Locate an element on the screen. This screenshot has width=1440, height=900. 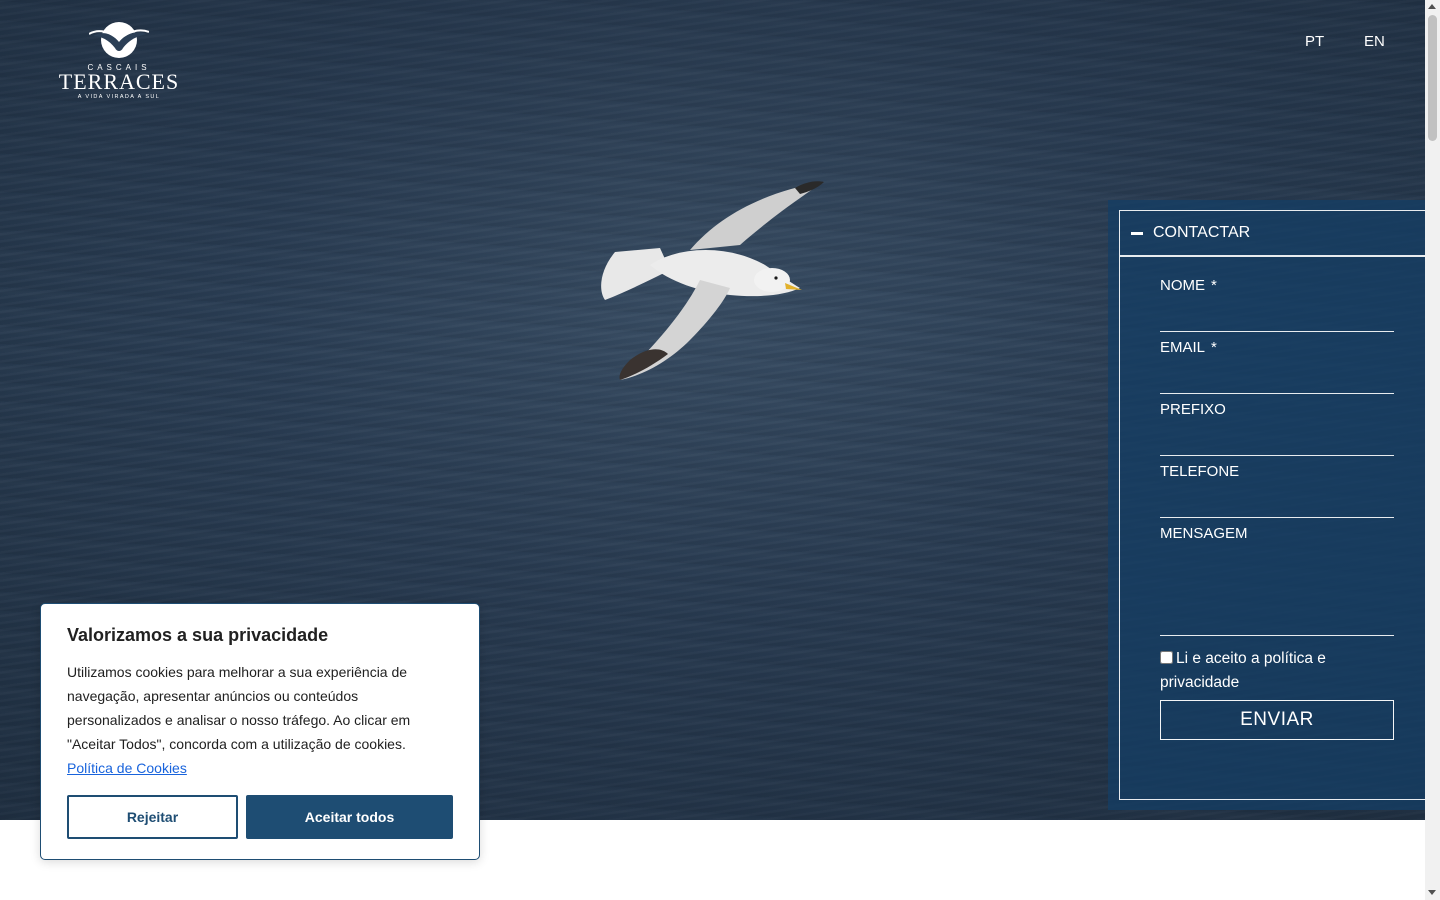
email-label: EMAIL * is located at coordinates (1188, 347).